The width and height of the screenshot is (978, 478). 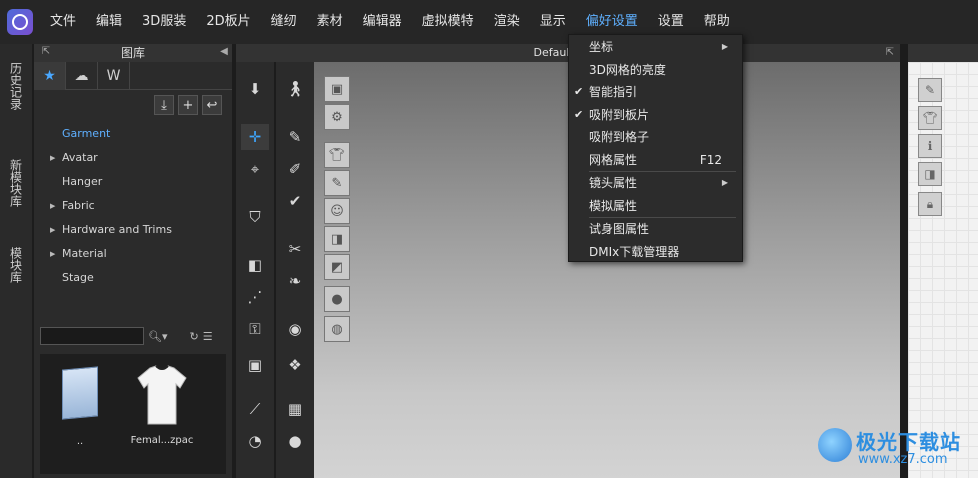 What do you see at coordinates (930, 174) in the screenshot?
I see `fabric-visibility-icon: ◨` at bounding box center [930, 174].